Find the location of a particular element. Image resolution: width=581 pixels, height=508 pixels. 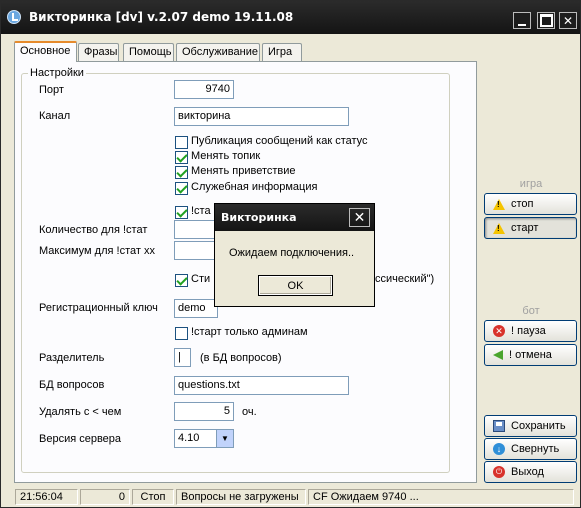

exit-button-label: Выход is located at coordinates (527, 472).